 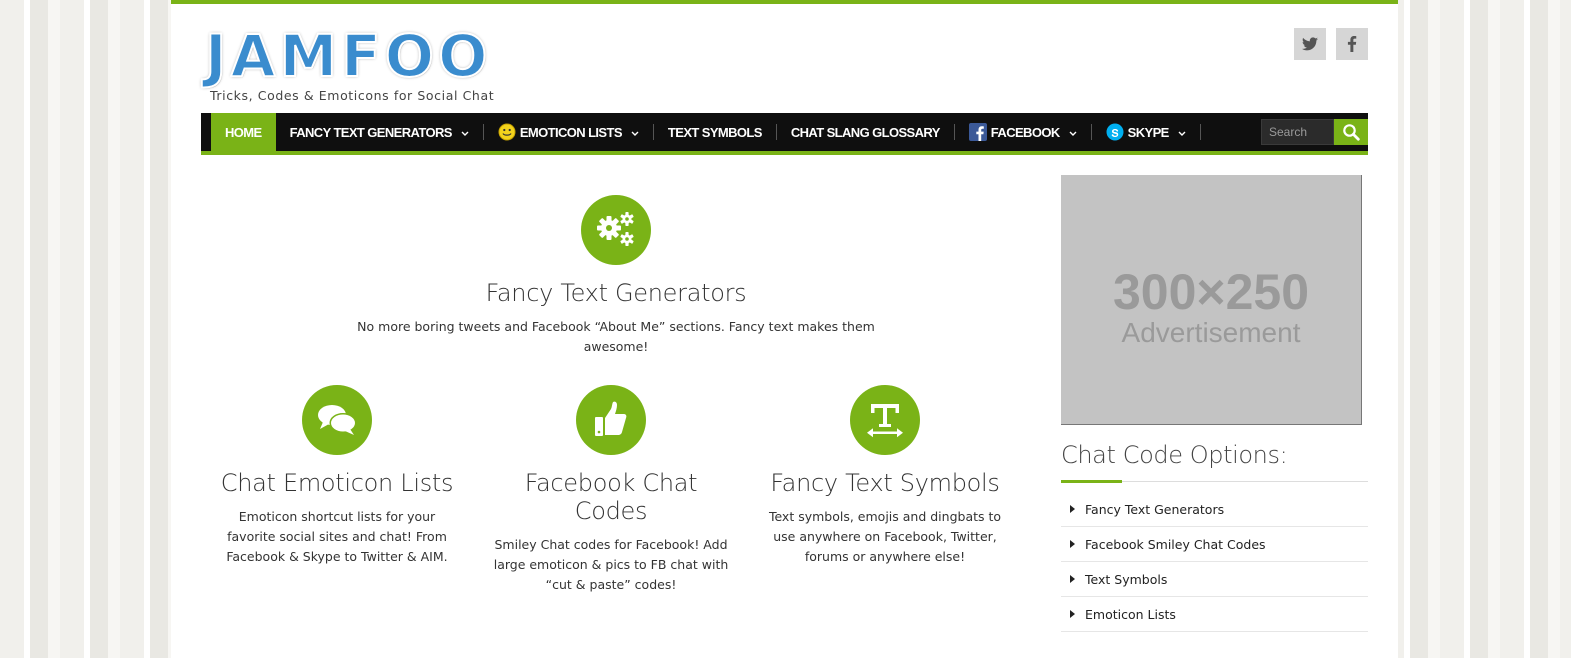 What do you see at coordinates (1130, 614) in the screenshot?
I see `sidebar-link-label: Emoticon Lists` at bounding box center [1130, 614].